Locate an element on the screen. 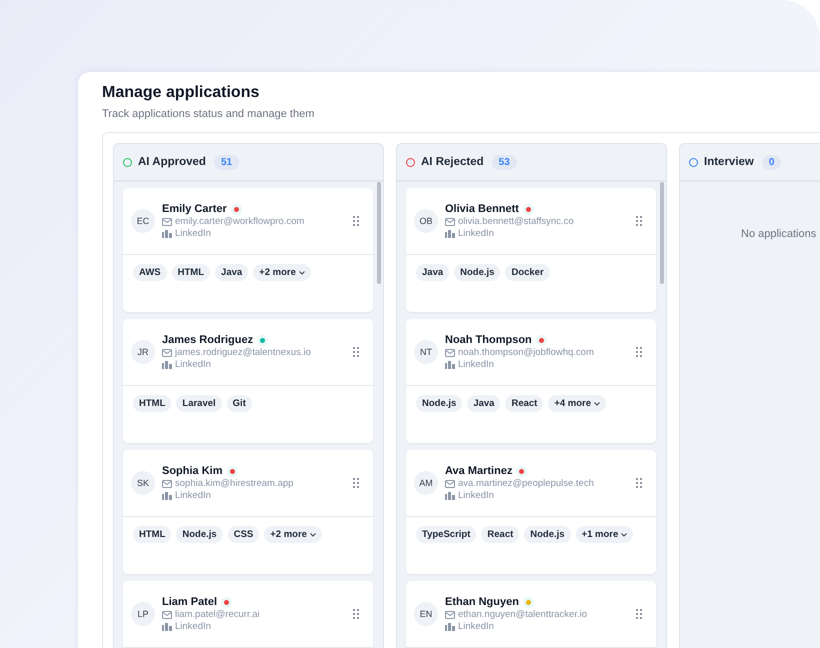 Image resolution: width=820 pixels, height=648 pixels. applicant-card: EC Emily Carter emily.carter@workflowpro.com LinkedIn AWS HTML Java +2 more is located at coordinates (248, 250).